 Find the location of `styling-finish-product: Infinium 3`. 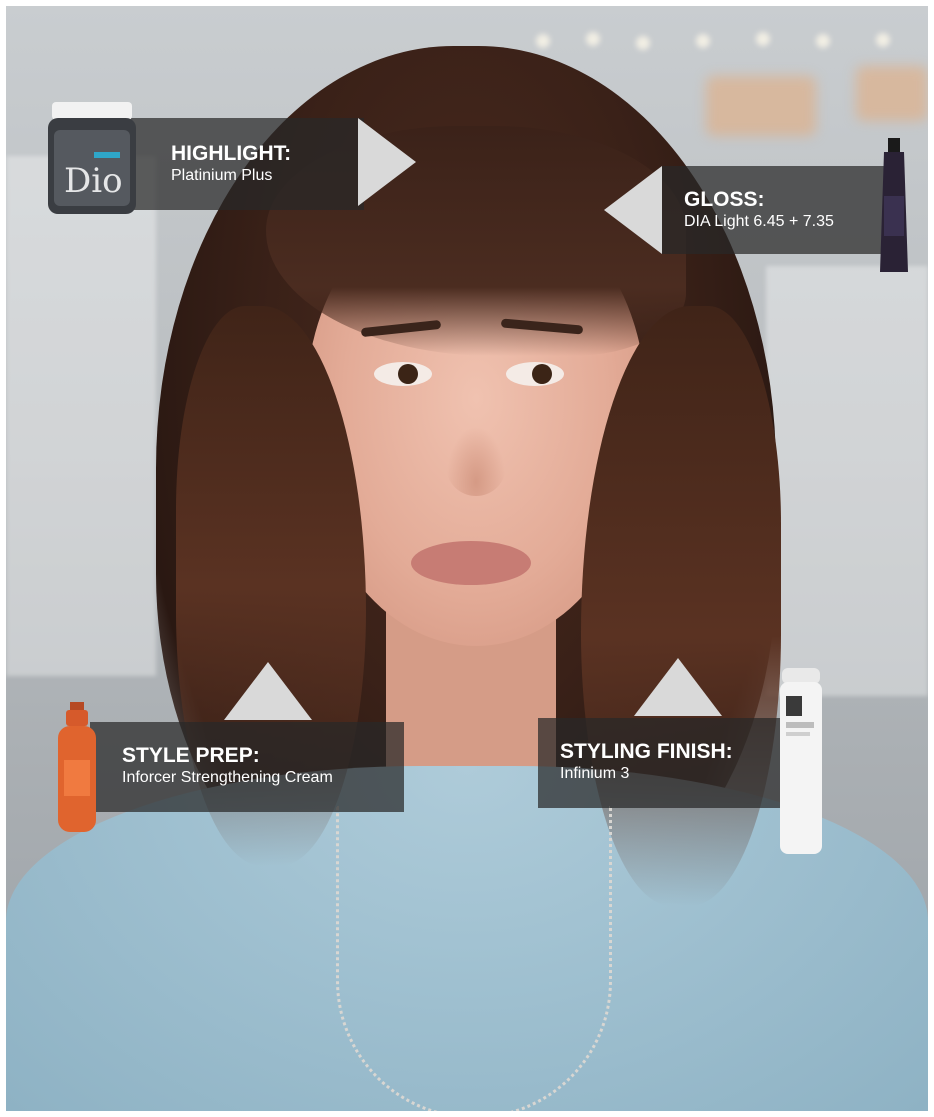

styling-finish-product: Infinium 3 is located at coordinates (595, 773).